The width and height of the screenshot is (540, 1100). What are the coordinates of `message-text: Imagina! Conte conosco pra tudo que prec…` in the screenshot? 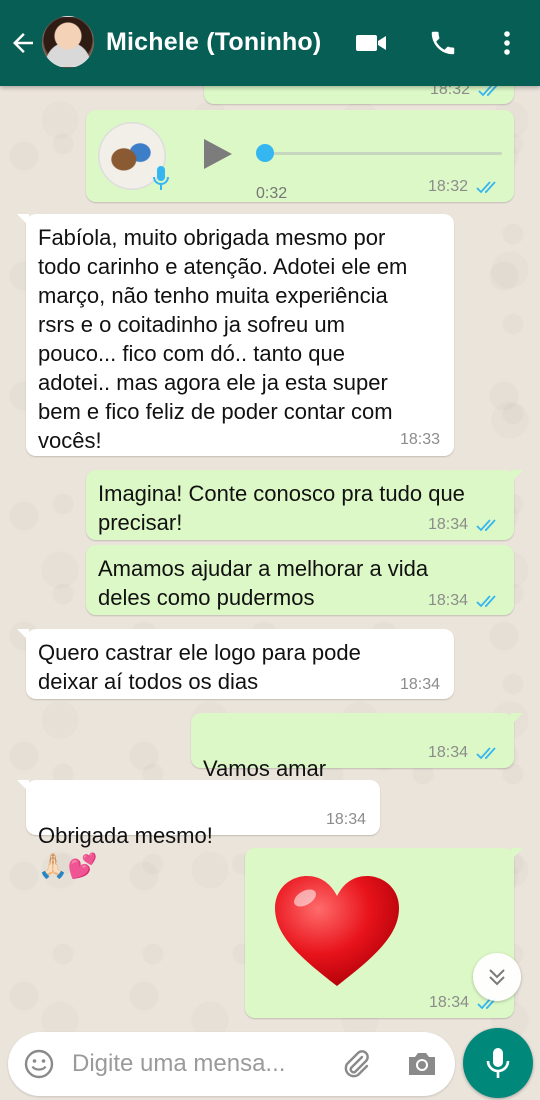 It's located at (281, 508).